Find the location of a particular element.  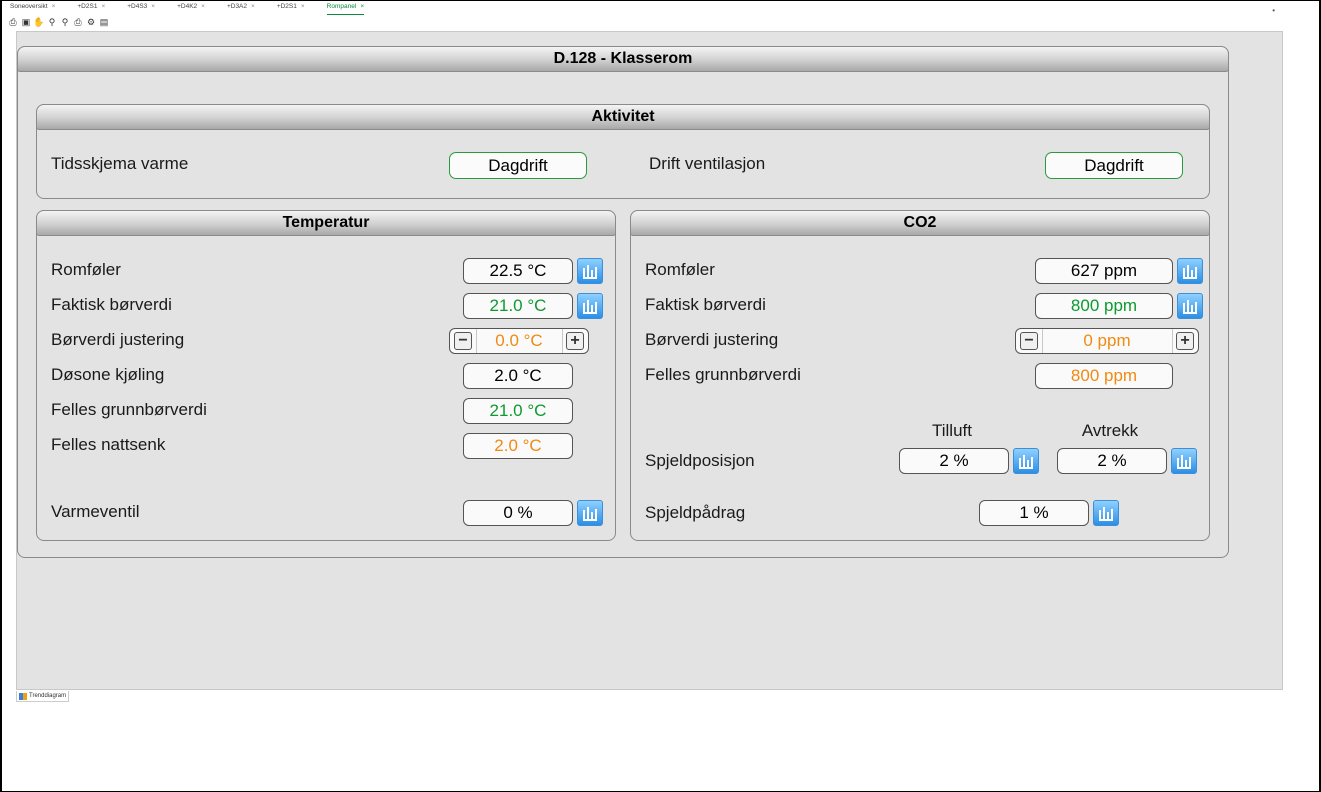

vent-mode-label: Drift ventilasjon is located at coordinates (707, 163).